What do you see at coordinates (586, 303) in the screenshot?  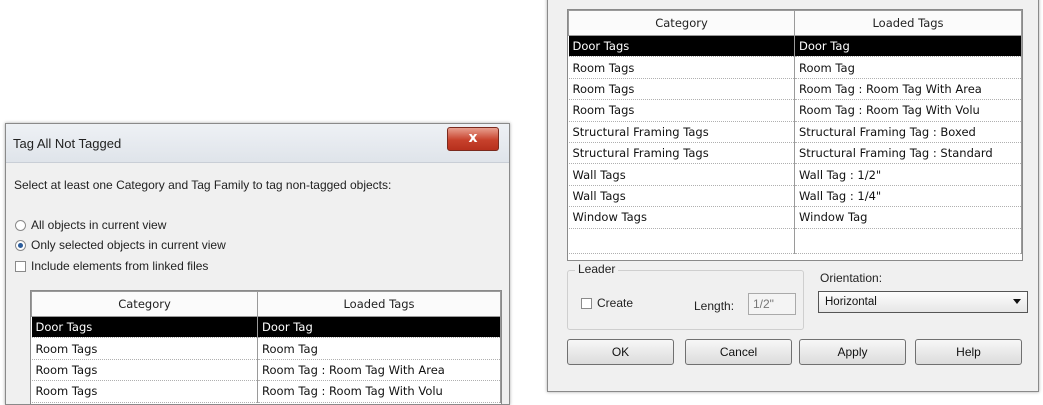 I see `create-leader-checkbox` at bounding box center [586, 303].